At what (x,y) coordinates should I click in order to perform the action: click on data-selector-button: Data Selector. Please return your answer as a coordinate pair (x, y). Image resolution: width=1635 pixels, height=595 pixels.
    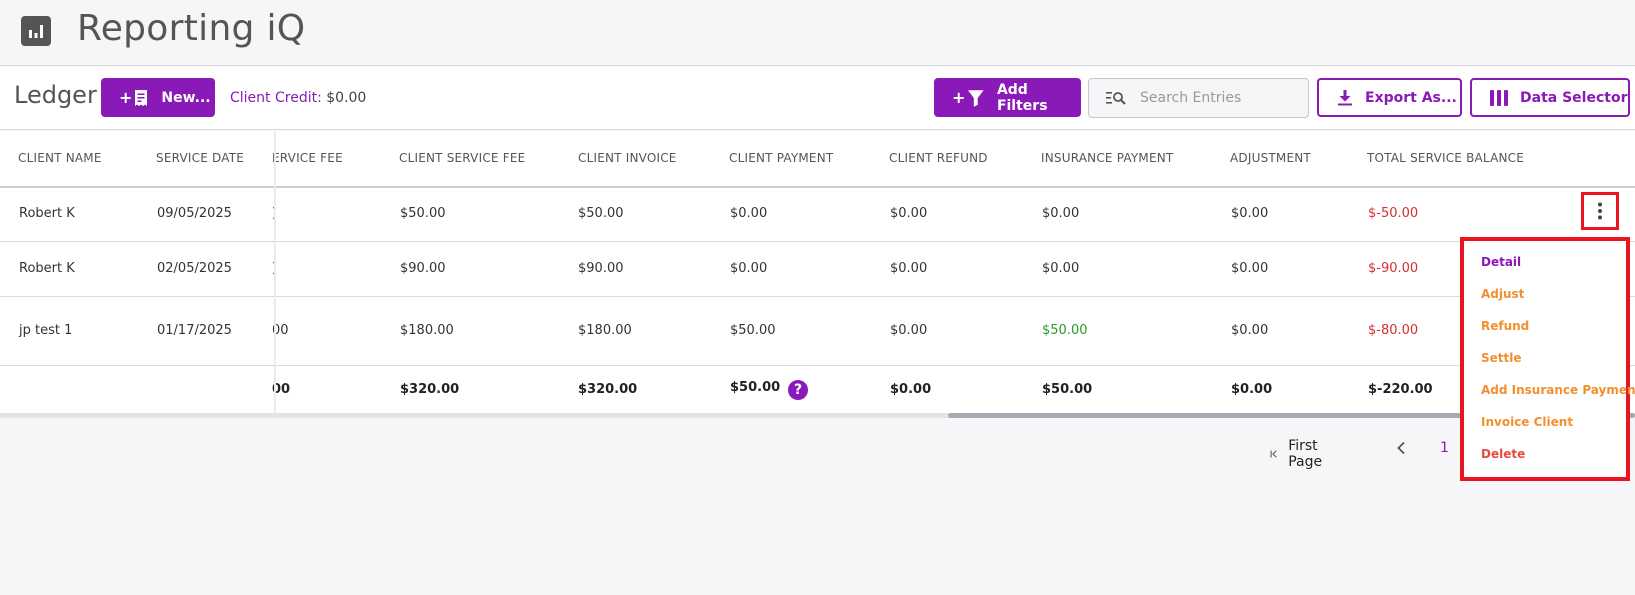
    Looking at the image, I should click on (1550, 97).